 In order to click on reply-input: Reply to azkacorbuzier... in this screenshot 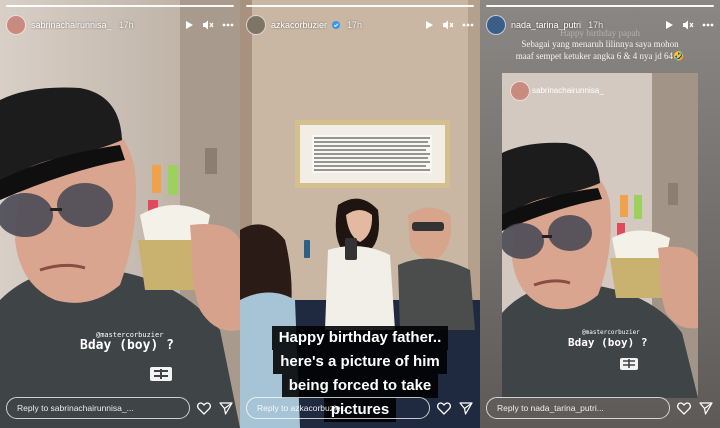, I will do `click(338, 408)`.